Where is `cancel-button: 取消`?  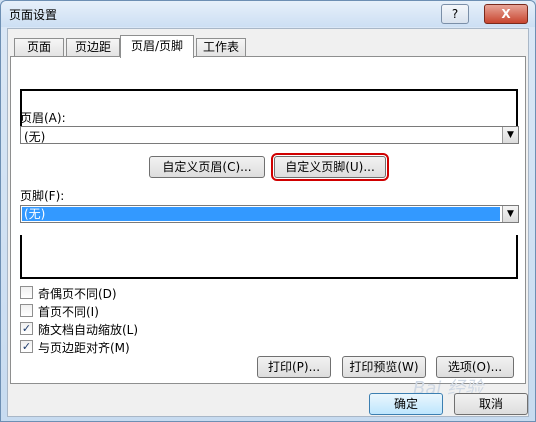 cancel-button: 取消 is located at coordinates (491, 404).